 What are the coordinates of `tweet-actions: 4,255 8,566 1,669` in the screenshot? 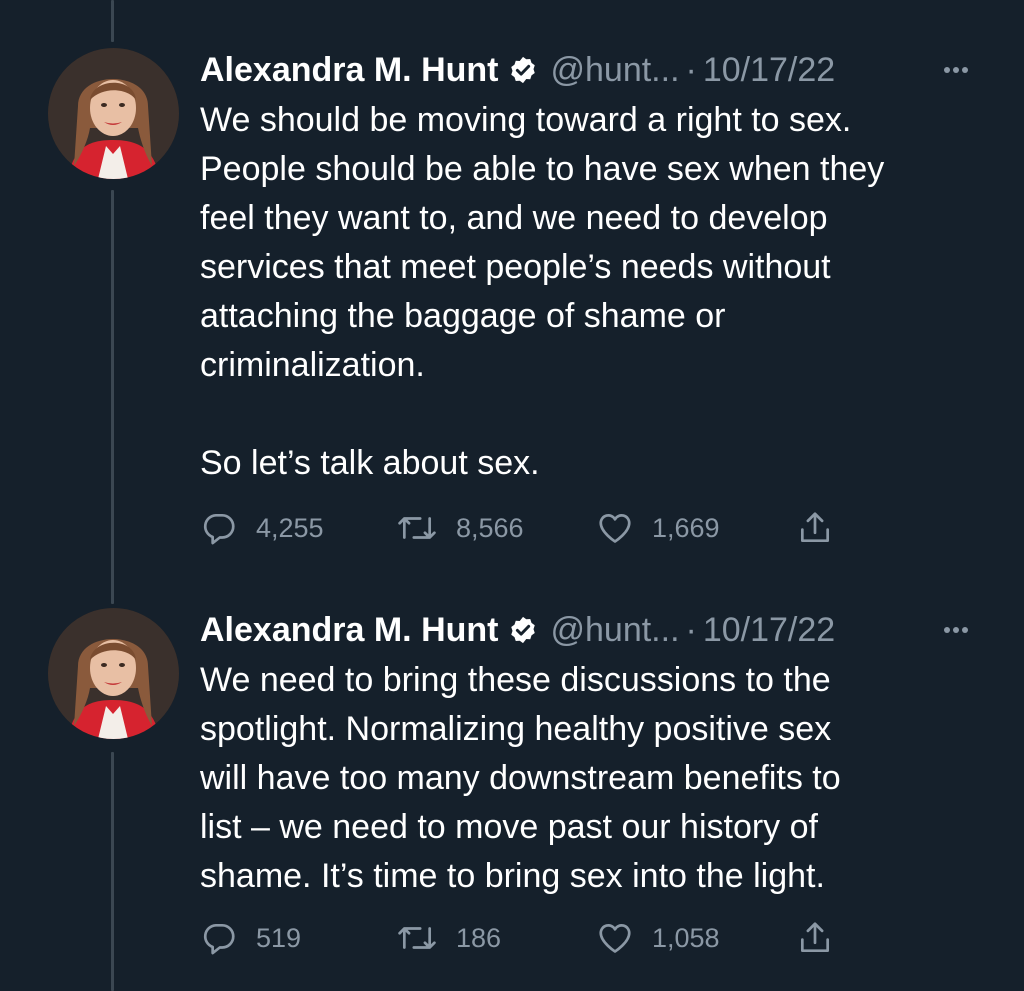 It's located at (550, 528).